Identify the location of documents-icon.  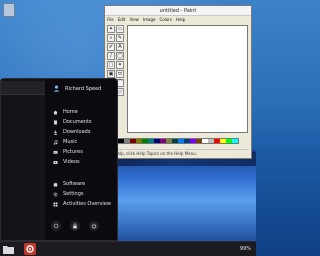
(55, 122).